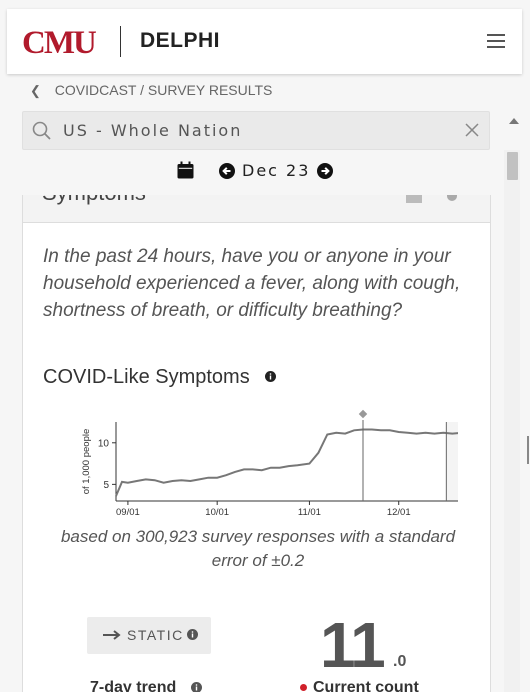 The image size is (530, 692). What do you see at coordinates (286, 462) in the screenshot?
I see `series-line` at bounding box center [286, 462].